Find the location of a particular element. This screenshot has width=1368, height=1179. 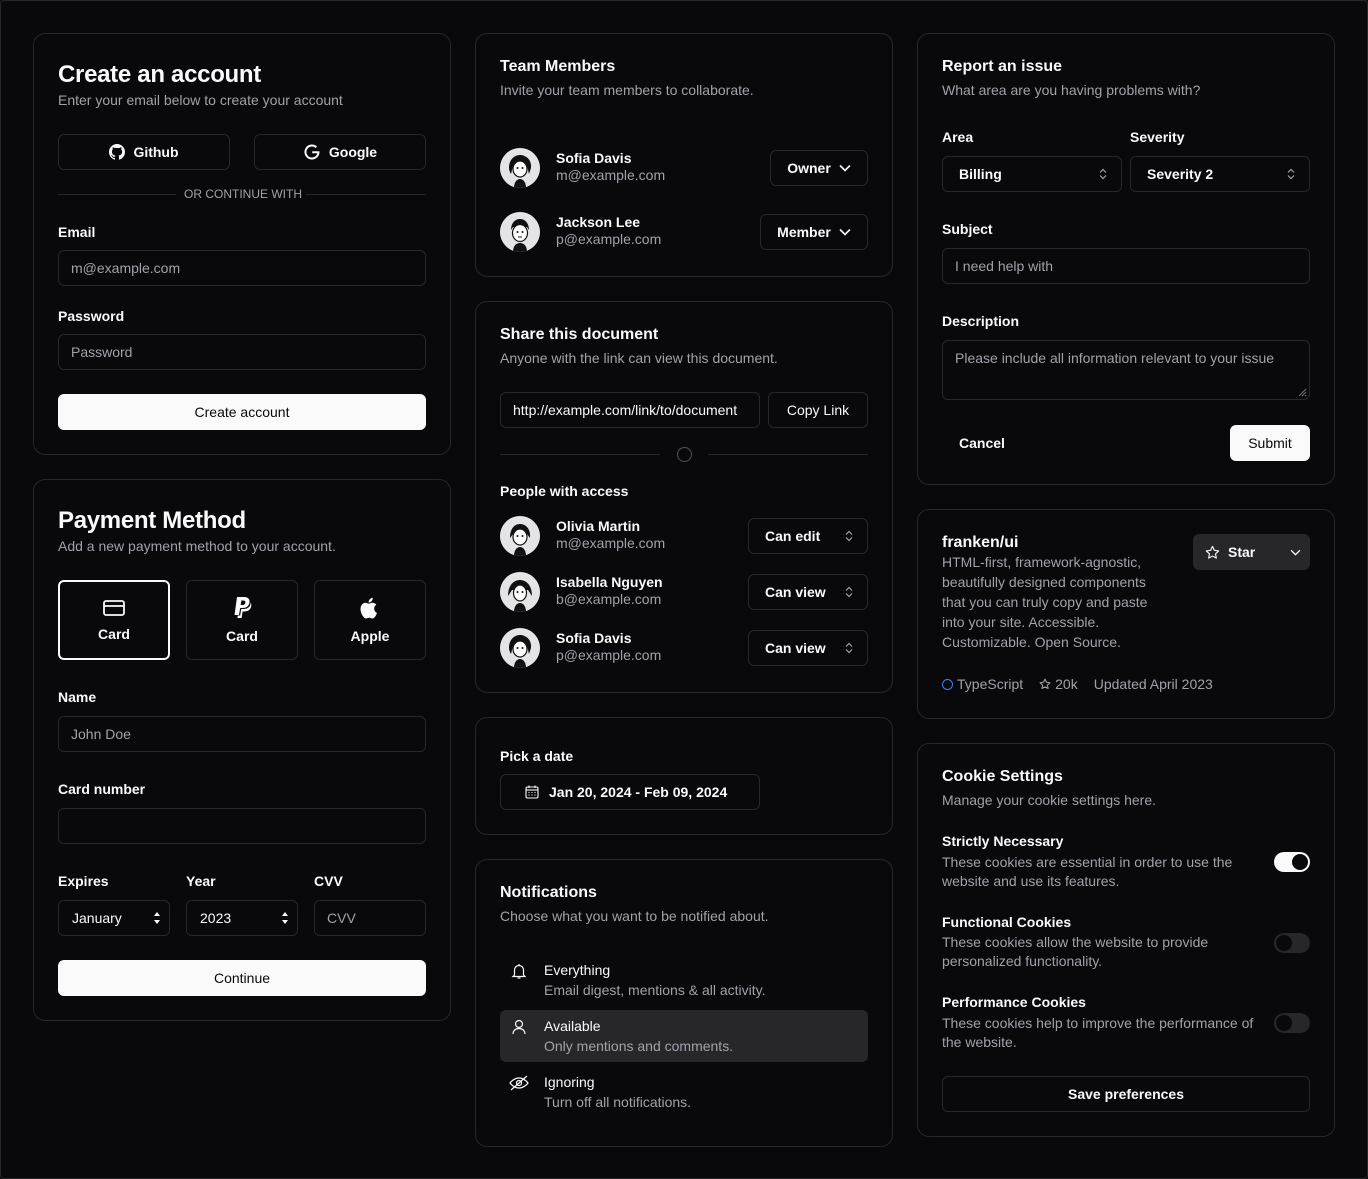

resize-handle-icon is located at coordinates (1302, 392).